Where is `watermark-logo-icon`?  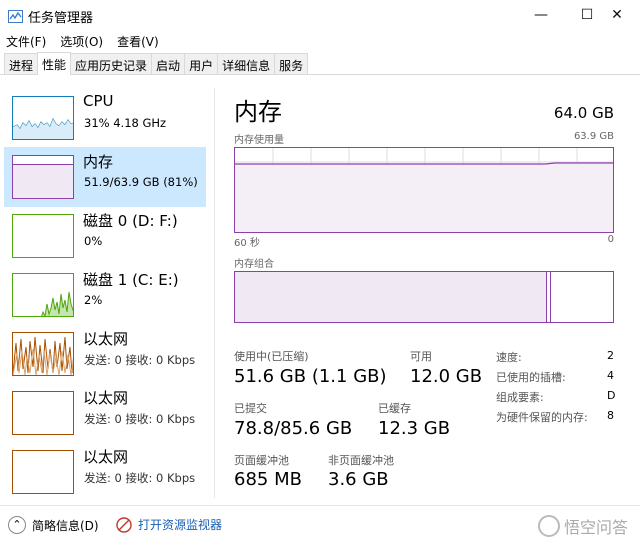 watermark-logo-icon is located at coordinates (548, 526).